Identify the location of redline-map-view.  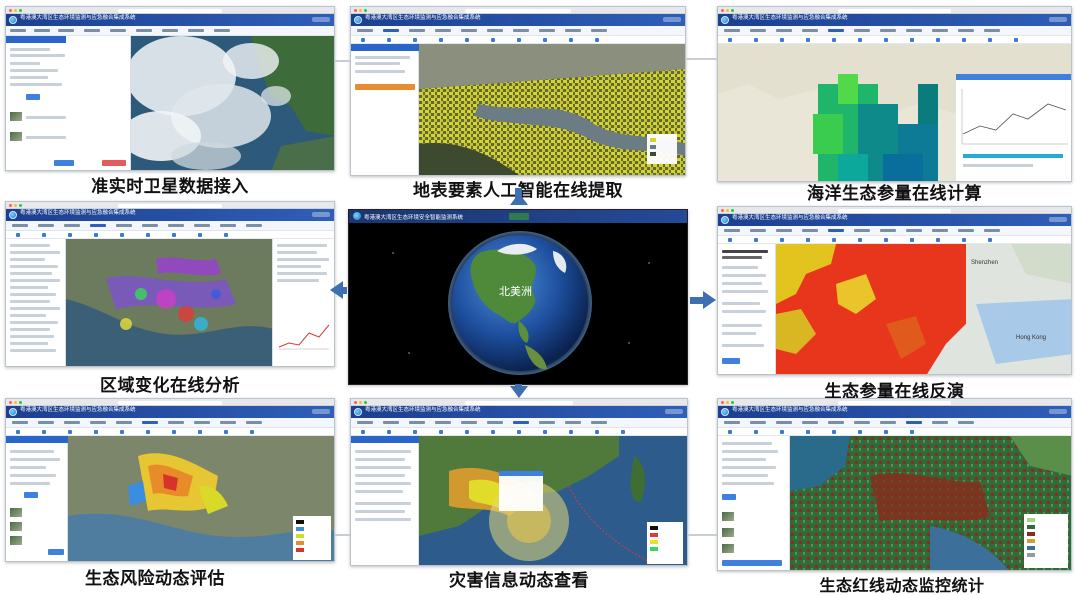
(930, 503).